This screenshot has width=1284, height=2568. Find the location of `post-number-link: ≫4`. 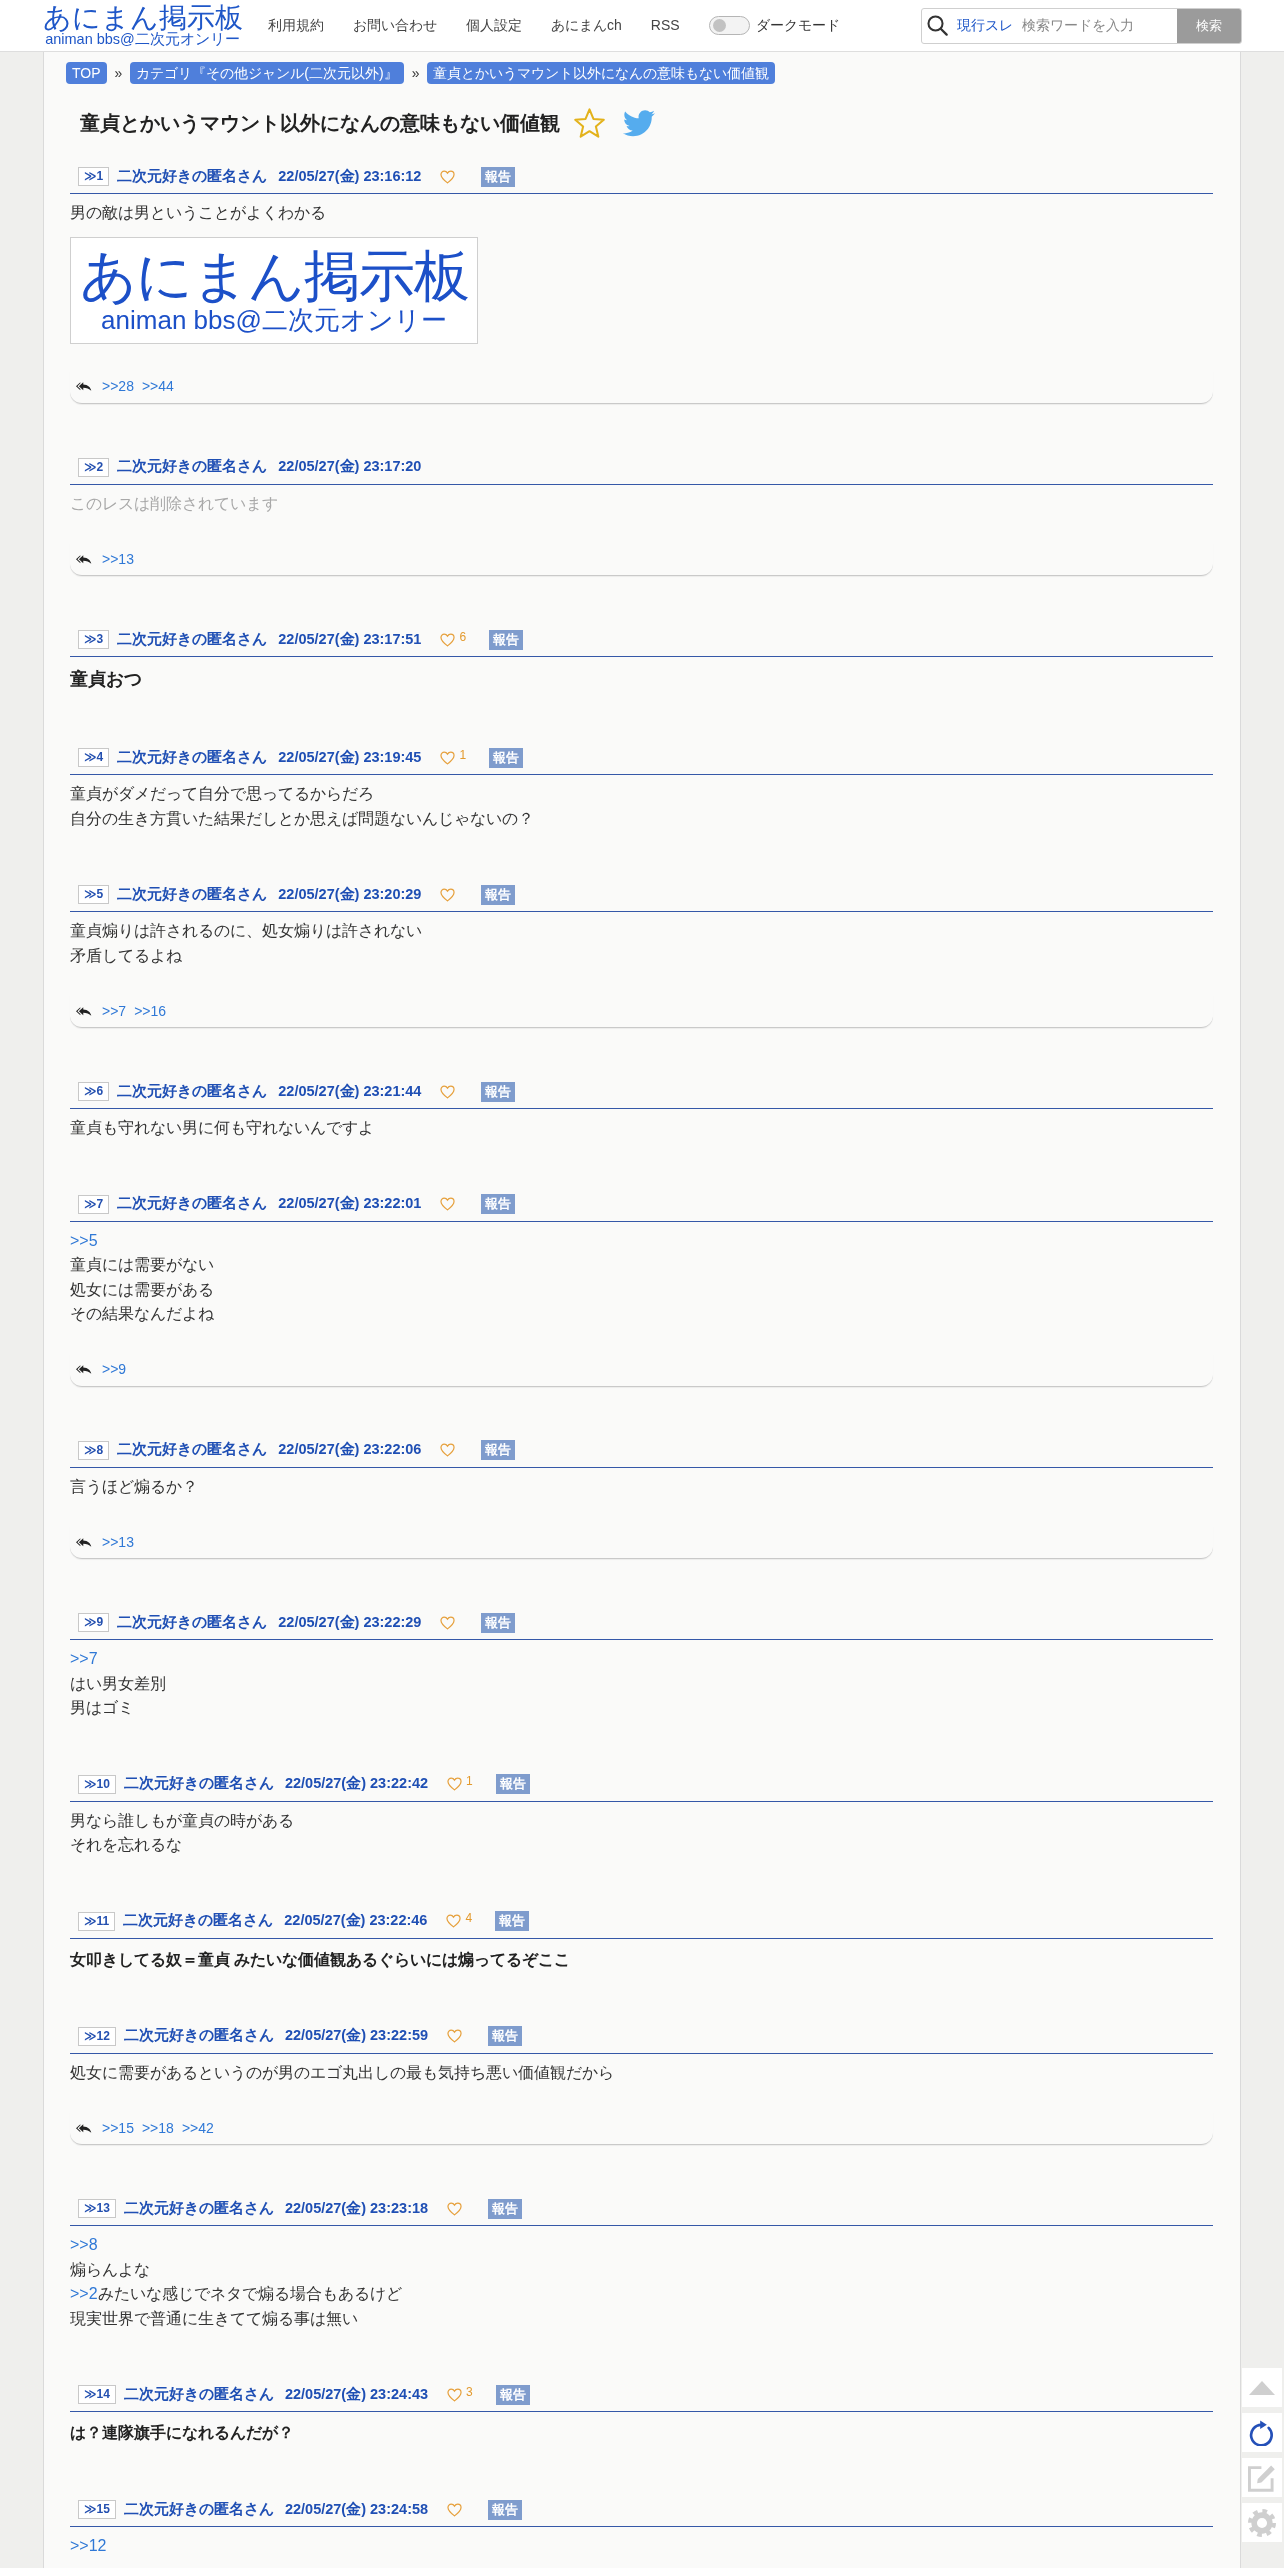

post-number-link: ≫4 is located at coordinates (94, 757).